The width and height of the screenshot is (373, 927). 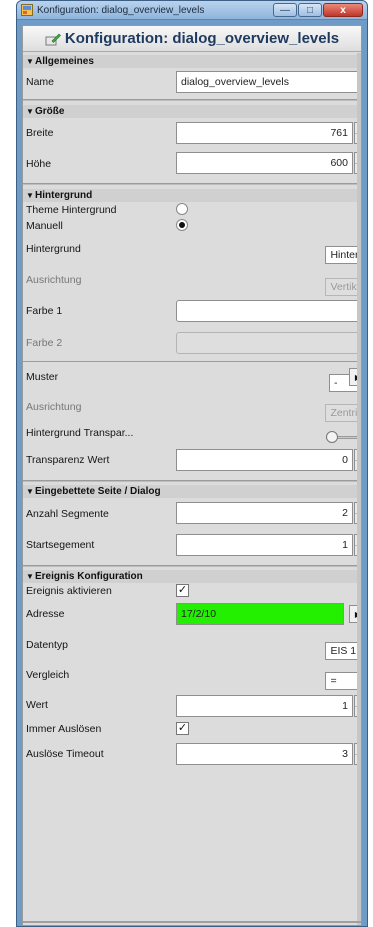 I want to click on app-icon, so click(x=27, y=10).